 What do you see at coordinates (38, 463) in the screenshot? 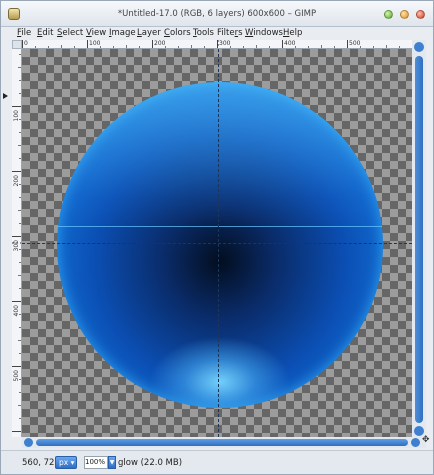
I see `pointer-coordinates: 560, 72` at bounding box center [38, 463].